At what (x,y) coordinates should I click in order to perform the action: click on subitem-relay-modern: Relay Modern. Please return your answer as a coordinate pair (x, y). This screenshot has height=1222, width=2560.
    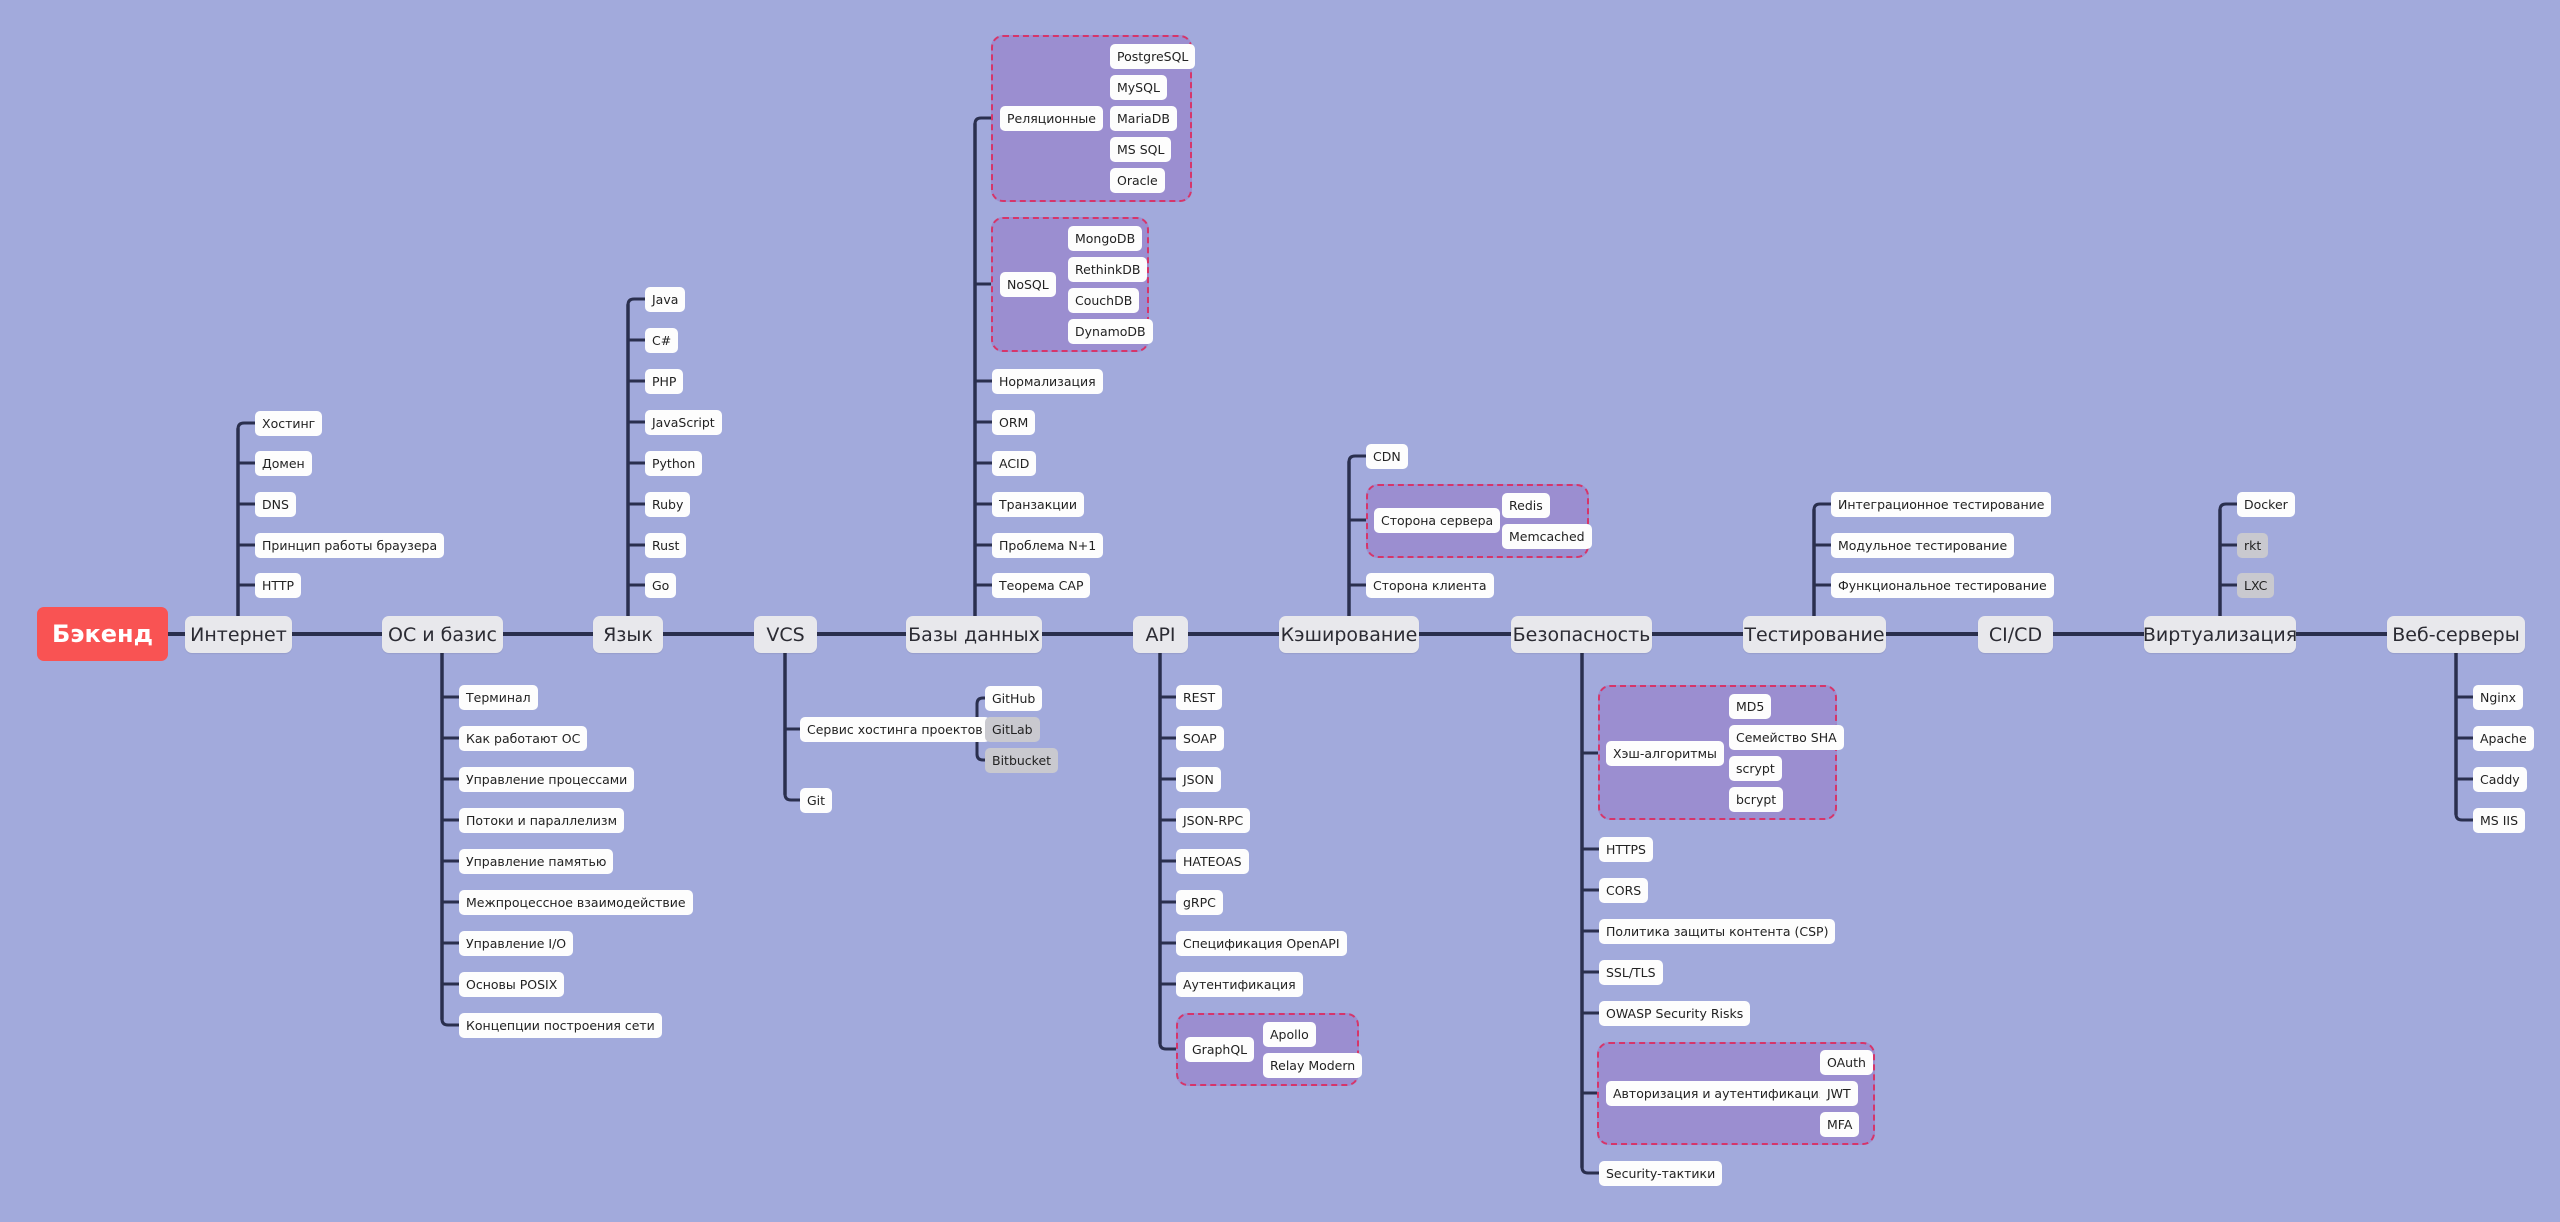
    Looking at the image, I should click on (1313, 1065).